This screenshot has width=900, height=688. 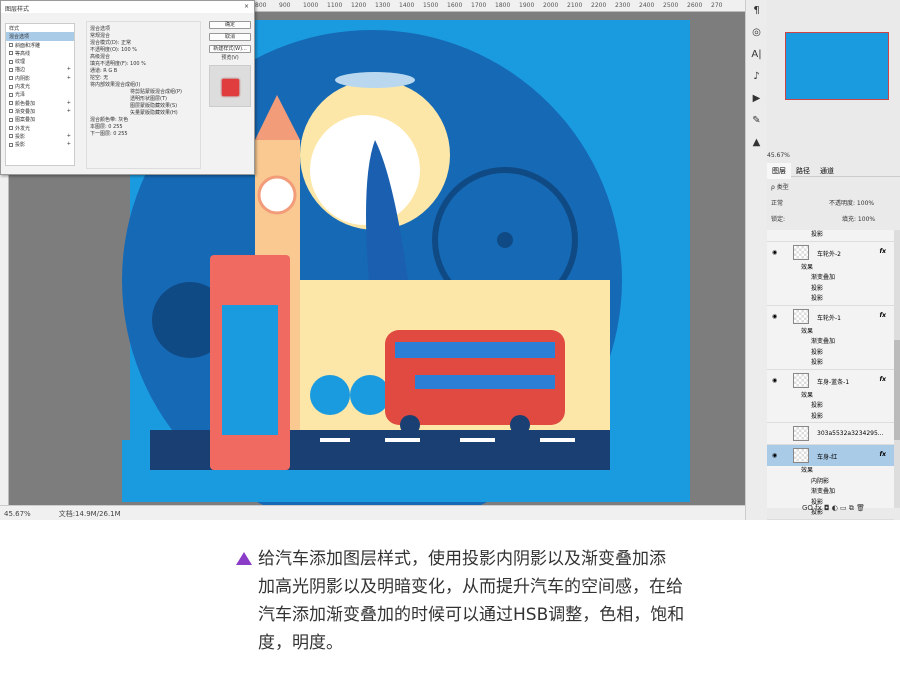 I want to click on tool-icon: ▲, so click(x=756, y=143).